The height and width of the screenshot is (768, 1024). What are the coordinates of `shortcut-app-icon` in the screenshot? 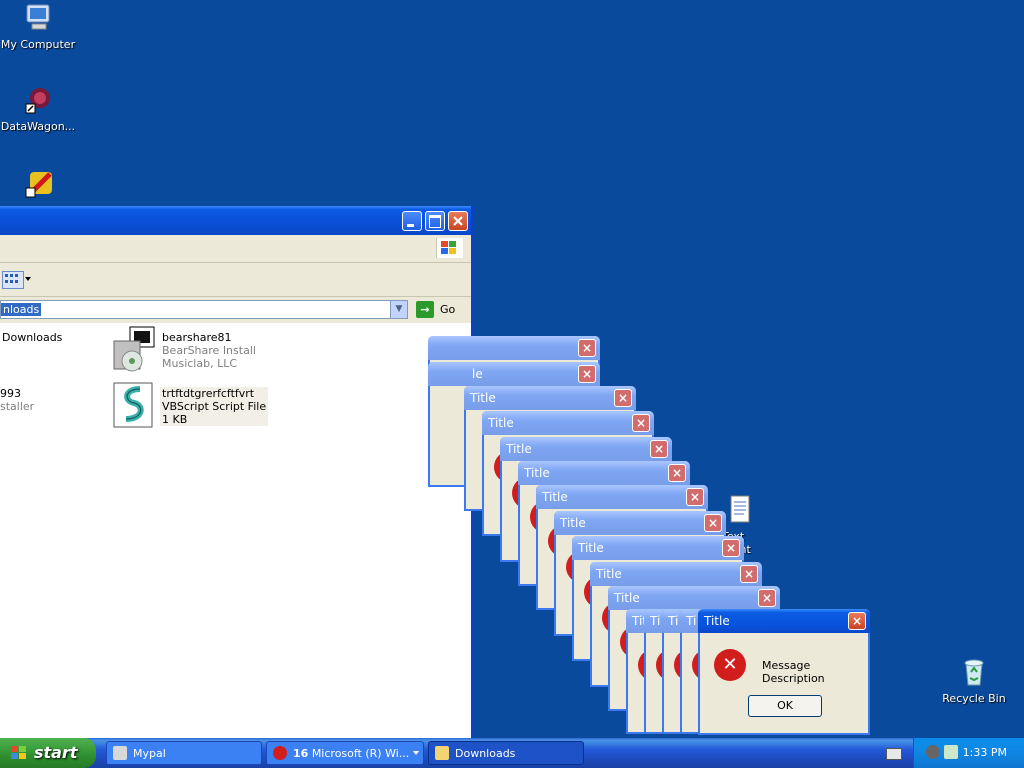 It's located at (38, 184).